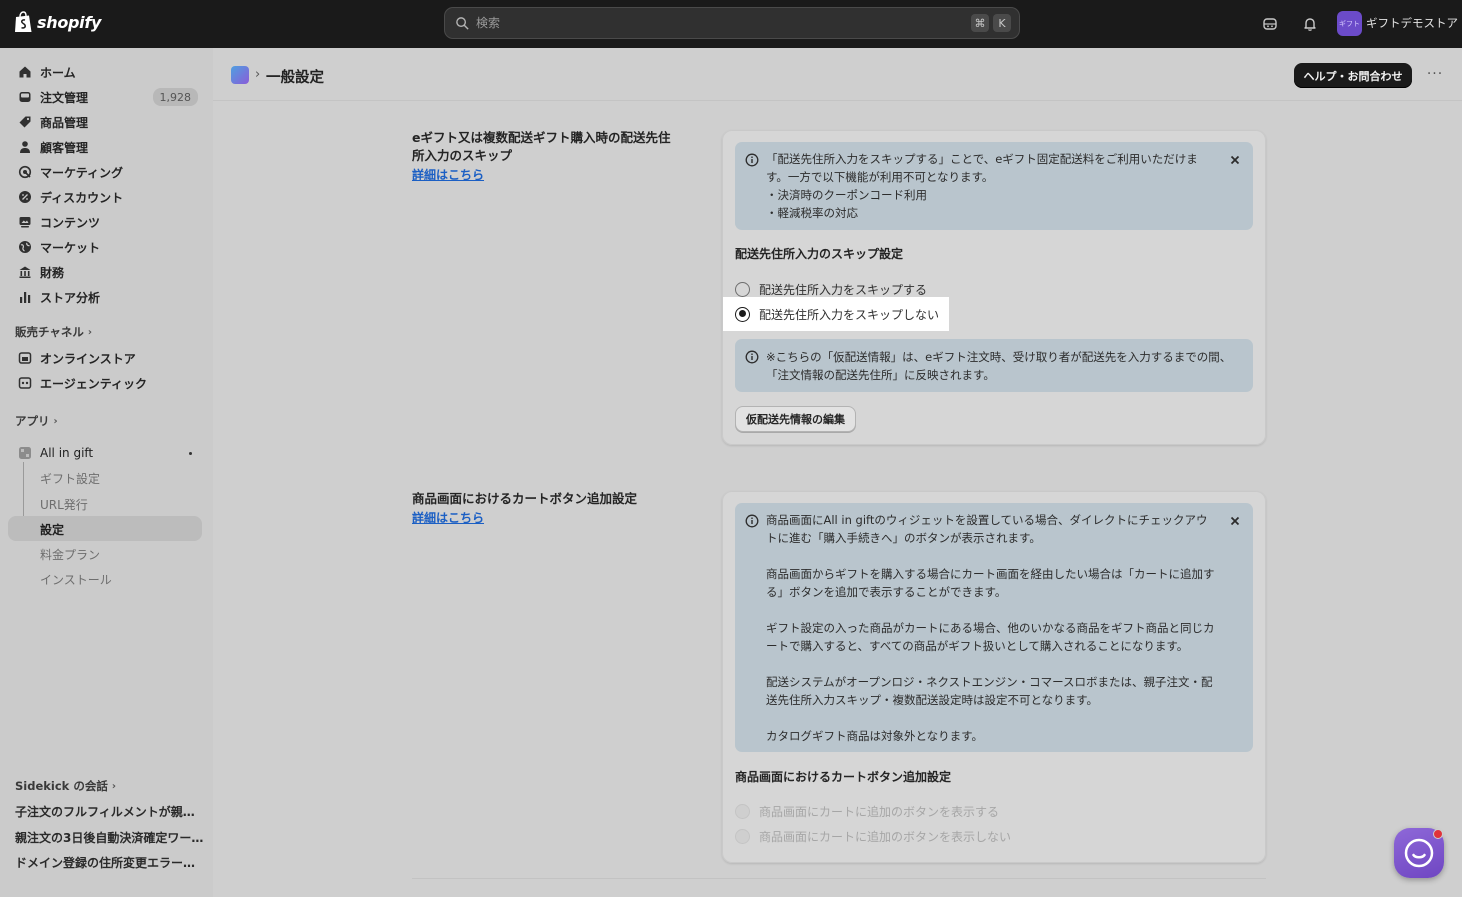  I want to click on content-icon, so click(25, 222).